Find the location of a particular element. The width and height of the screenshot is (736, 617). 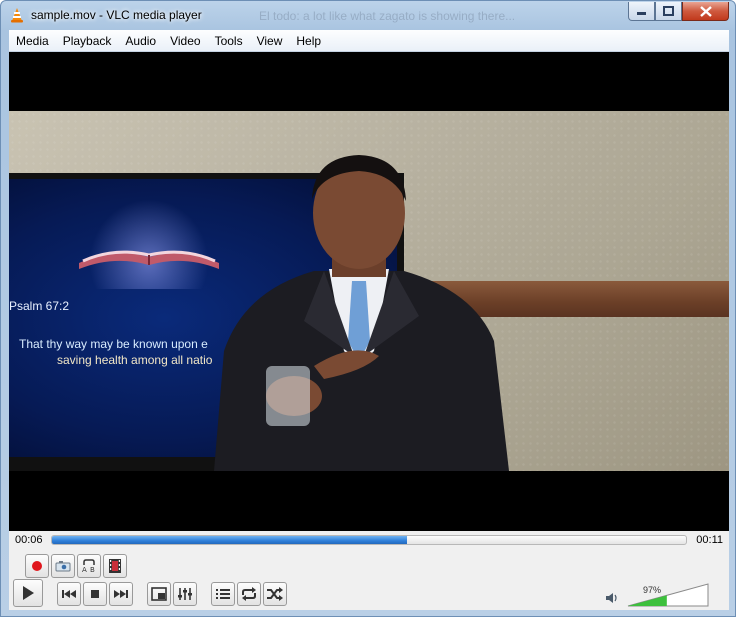

shuffle-icon is located at coordinates (275, 594).